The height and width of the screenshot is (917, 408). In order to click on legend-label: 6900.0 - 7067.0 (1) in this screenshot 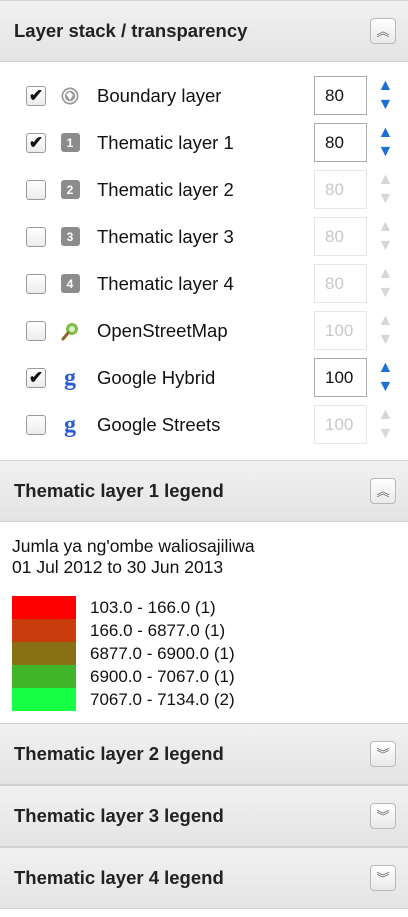, I will do `click(162, 676)`.